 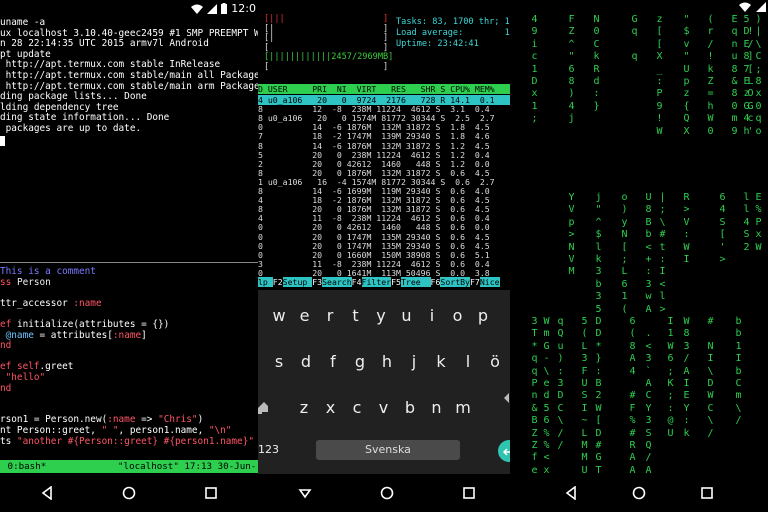 What do you see at coordinates (17, 335) in the screenshot?
I see `code-token: @name` at bounding box center [17, 335].